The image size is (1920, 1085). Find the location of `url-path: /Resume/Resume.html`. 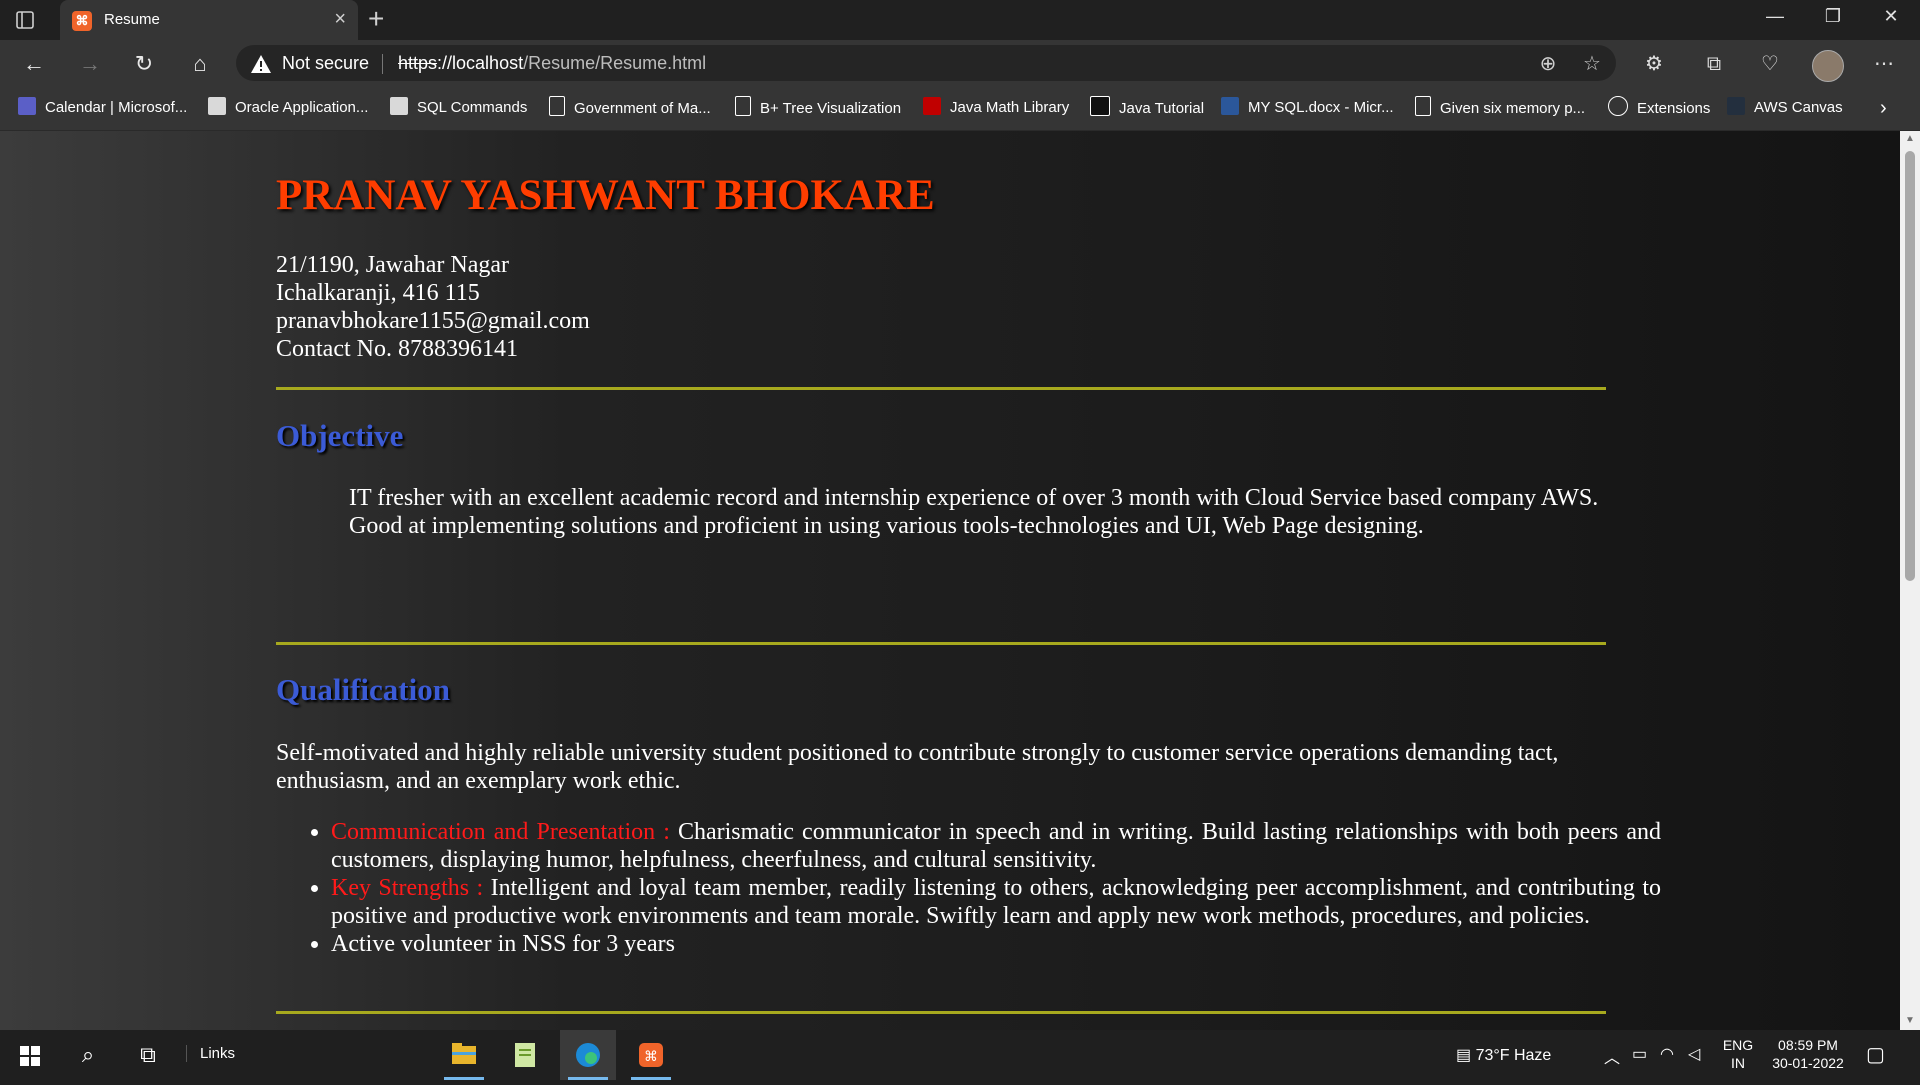

url-path: /Resume/Resume.html is located at coordinates (615, 63).